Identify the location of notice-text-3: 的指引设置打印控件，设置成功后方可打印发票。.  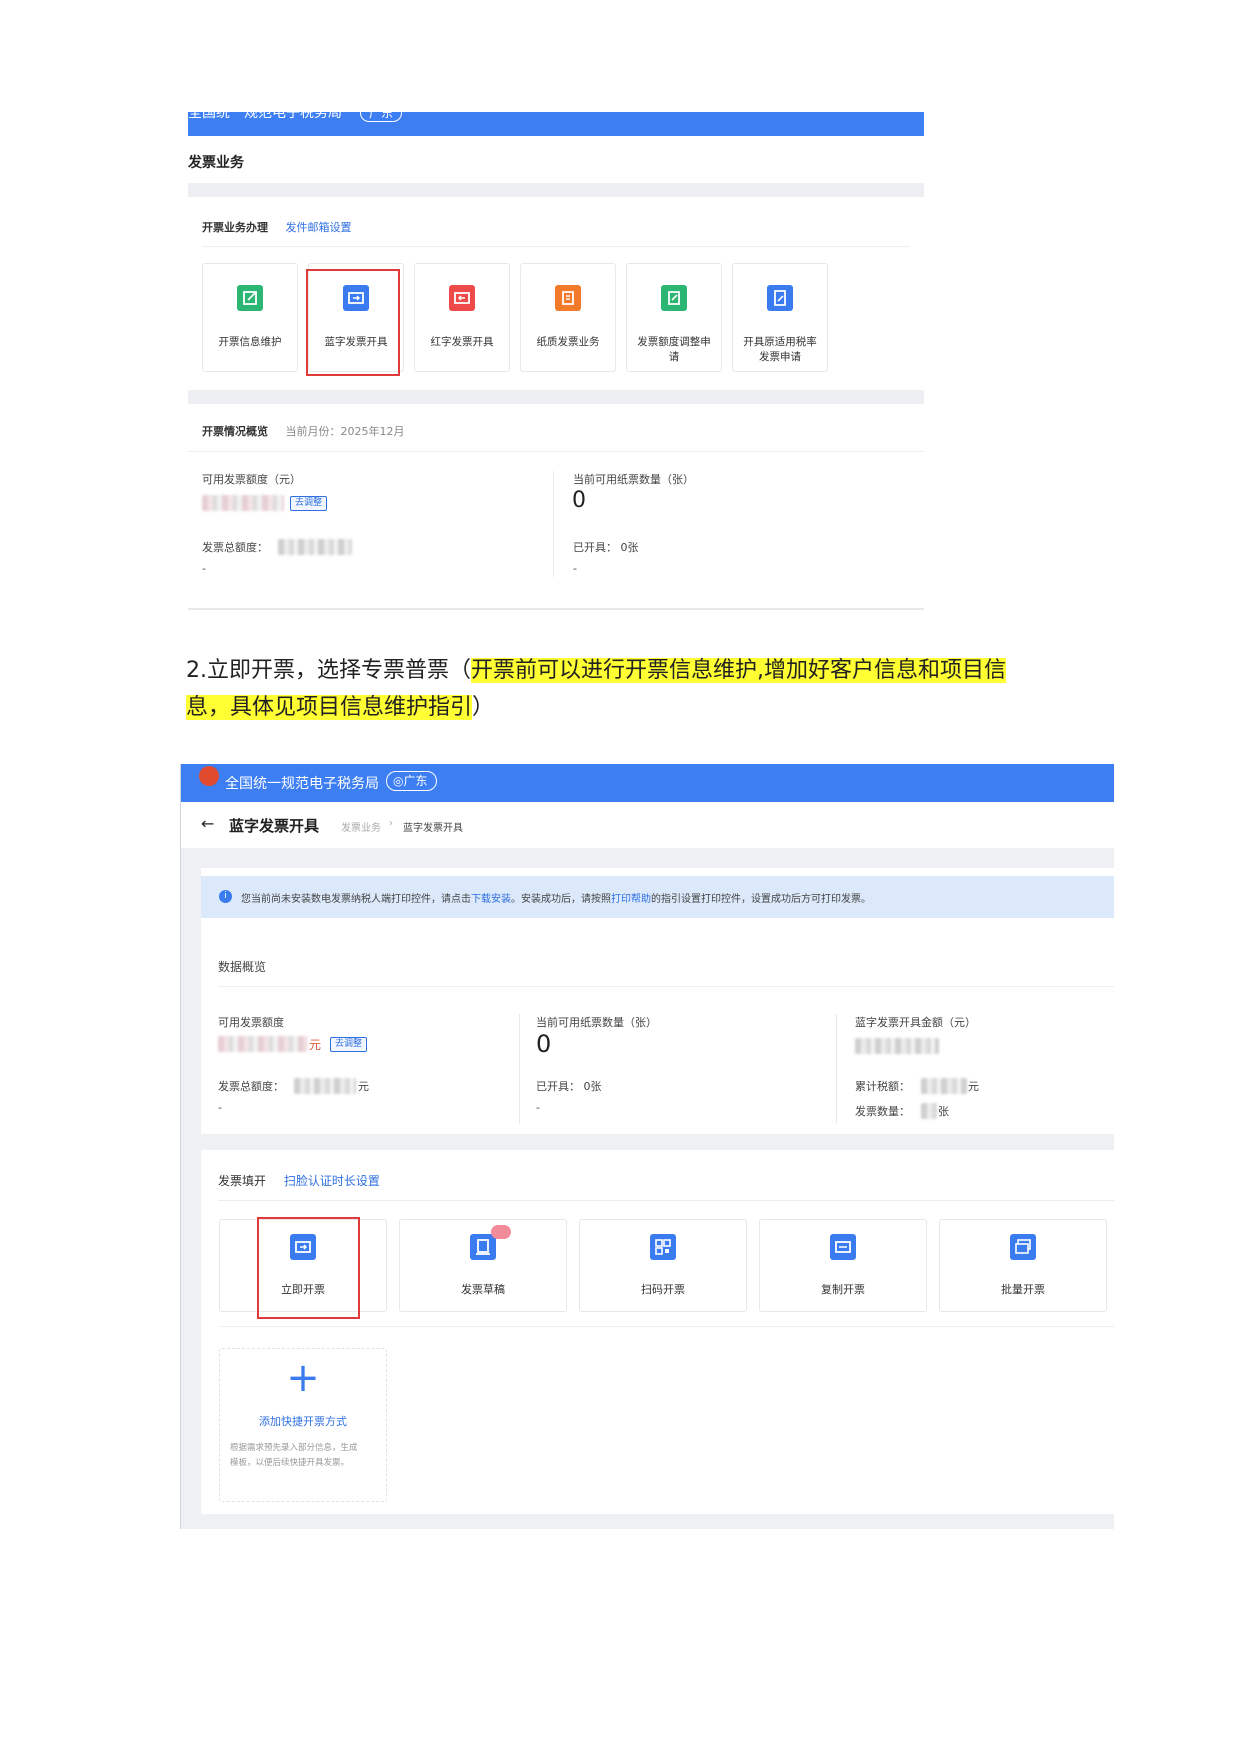
(761, 899).